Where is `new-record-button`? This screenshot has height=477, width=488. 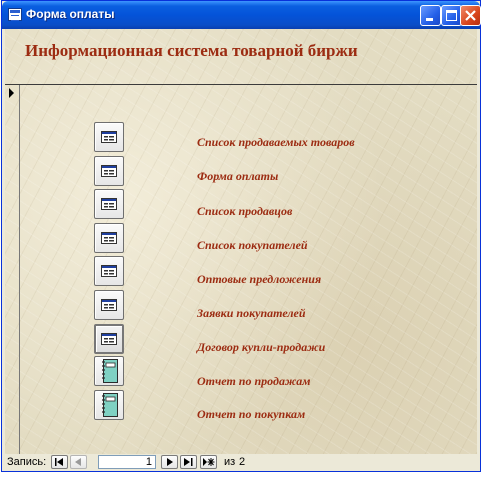
new-record-button is located at coordinates (208, 462).